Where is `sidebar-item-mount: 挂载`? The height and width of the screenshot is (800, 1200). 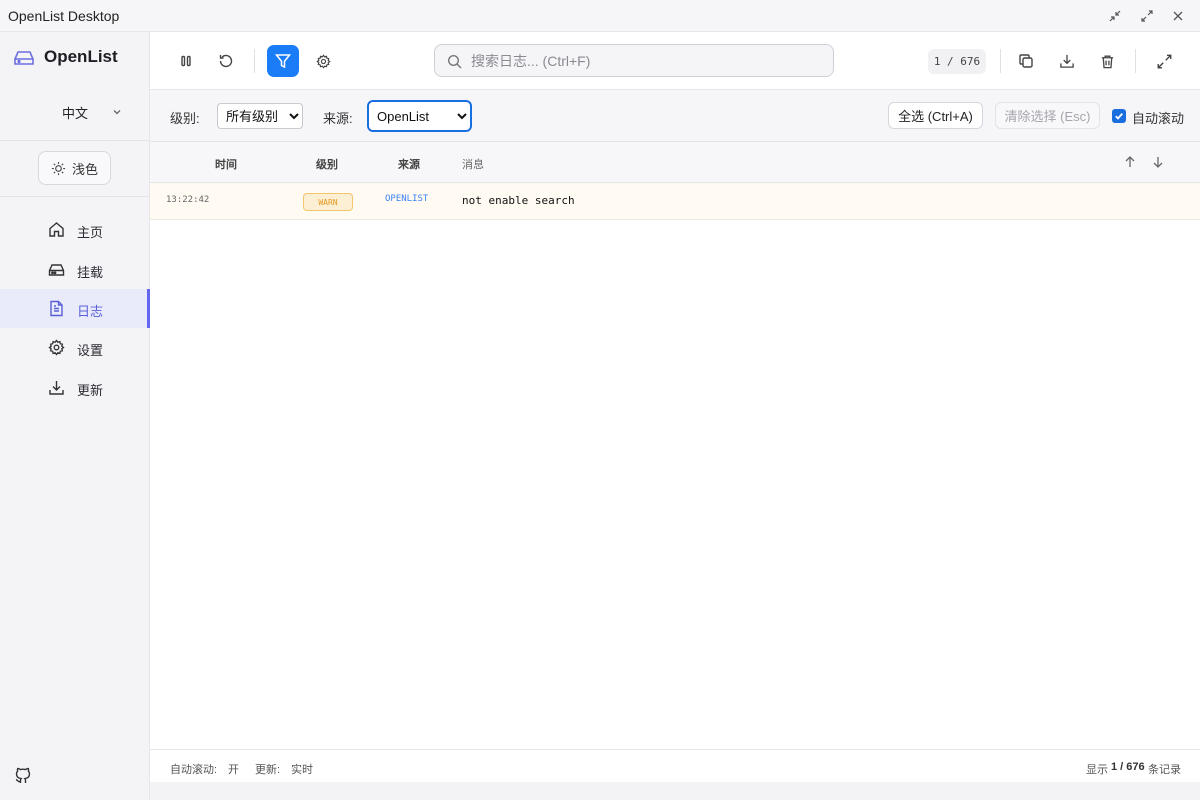 sidebar-item-mount: 挂载 is located at coordinates (74, 269).